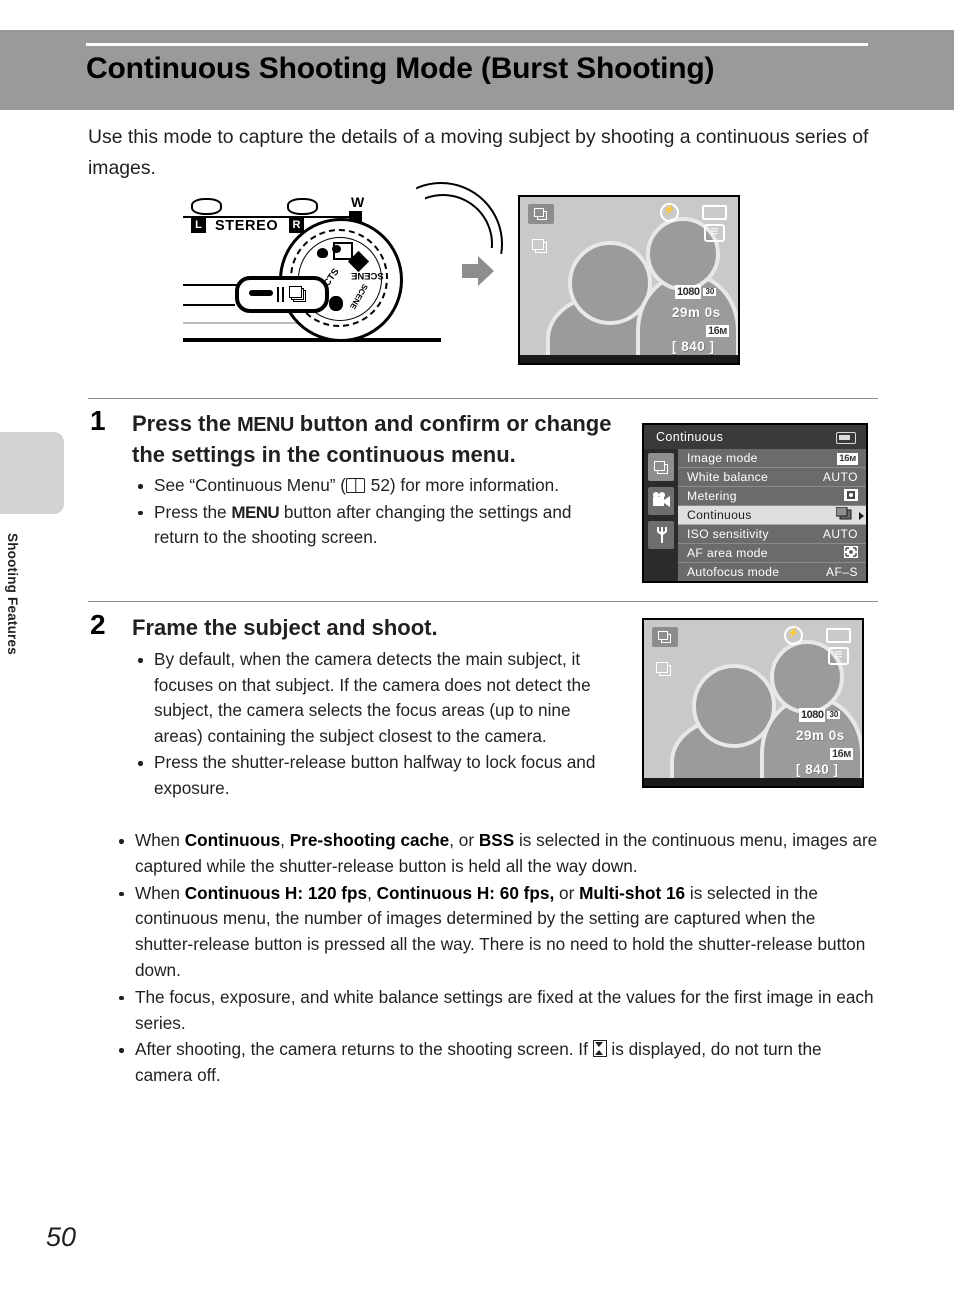 The height and width of the screenshot is (1314, 954). I want to click on menu-title: Continuous, so click(755, 437).